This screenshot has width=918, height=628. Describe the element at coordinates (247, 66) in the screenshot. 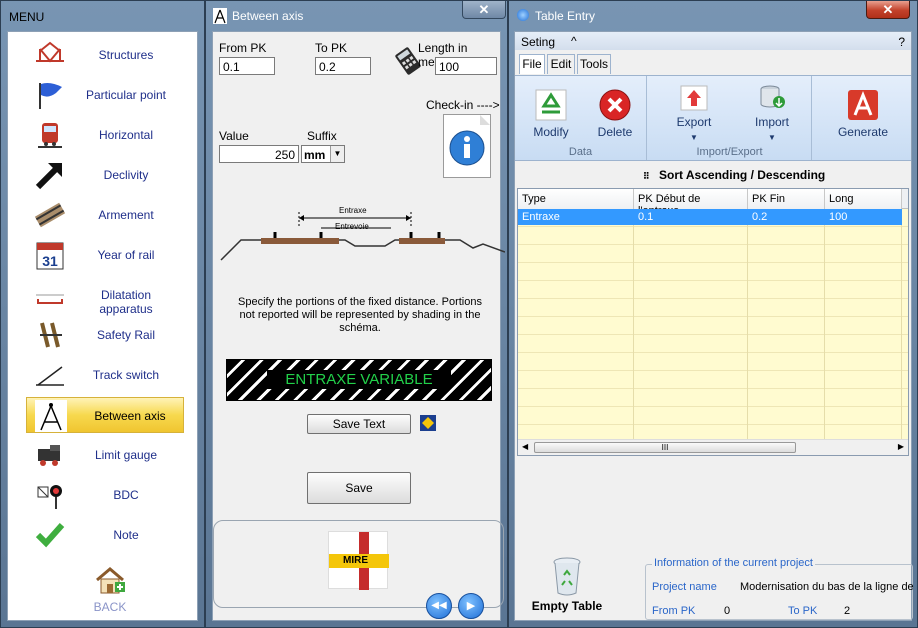

I see `from-pk-field: 0.1` at that location.